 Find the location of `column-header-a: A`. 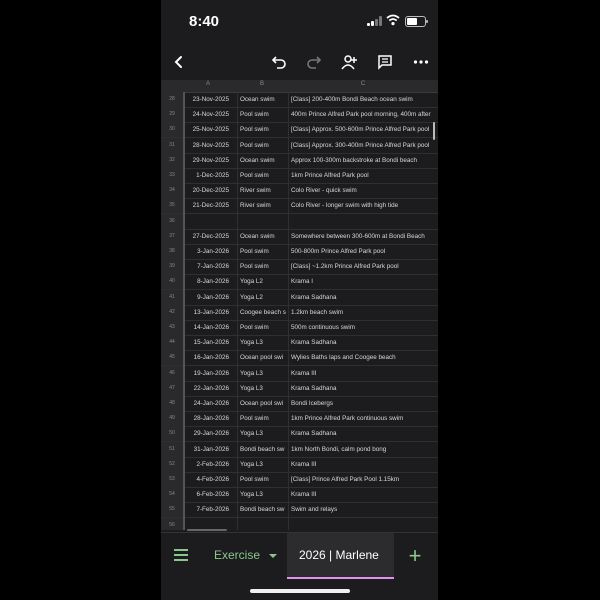

column-header-a: A is located at coordinates (208, 84).